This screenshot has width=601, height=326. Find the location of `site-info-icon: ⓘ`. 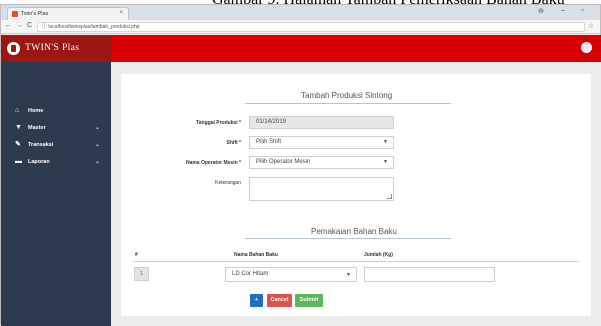

site-info-icon: ⓘ is located at coordinates (44, 27).